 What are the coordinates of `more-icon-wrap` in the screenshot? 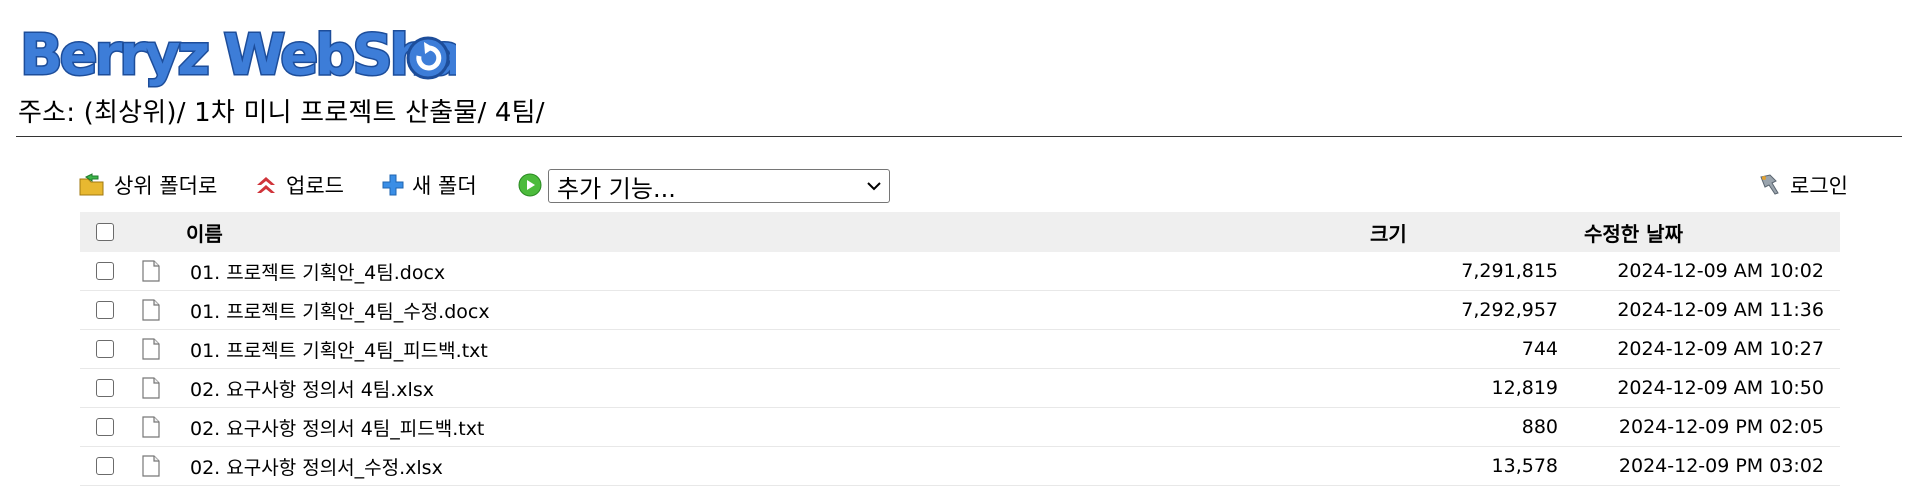 It's located at (530, 185).